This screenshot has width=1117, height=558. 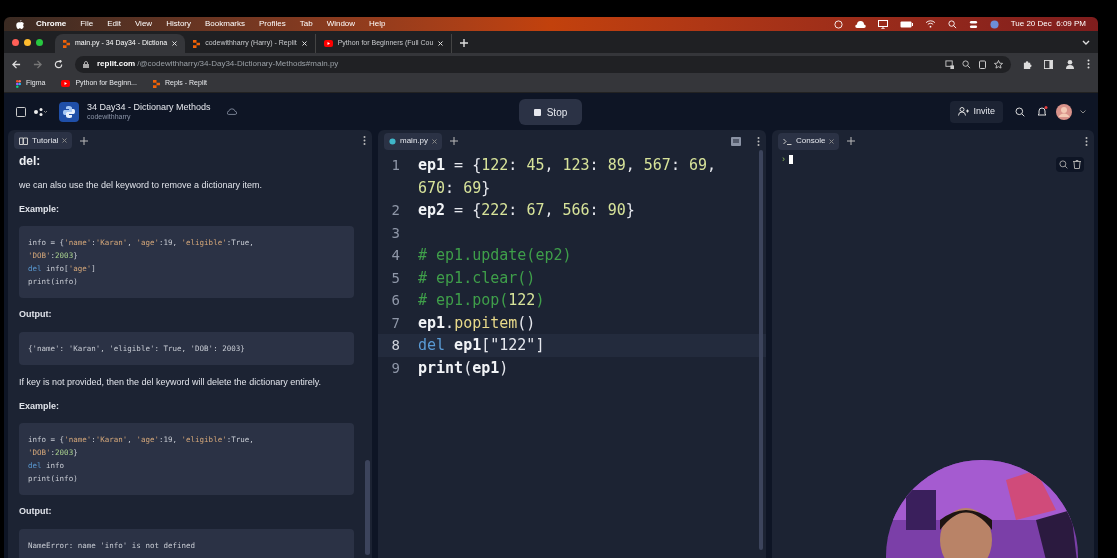 What do you see at coordinates (306, 24) in the screenshot?
I see `menu-item: Tab` at bounding box center [306, 24].